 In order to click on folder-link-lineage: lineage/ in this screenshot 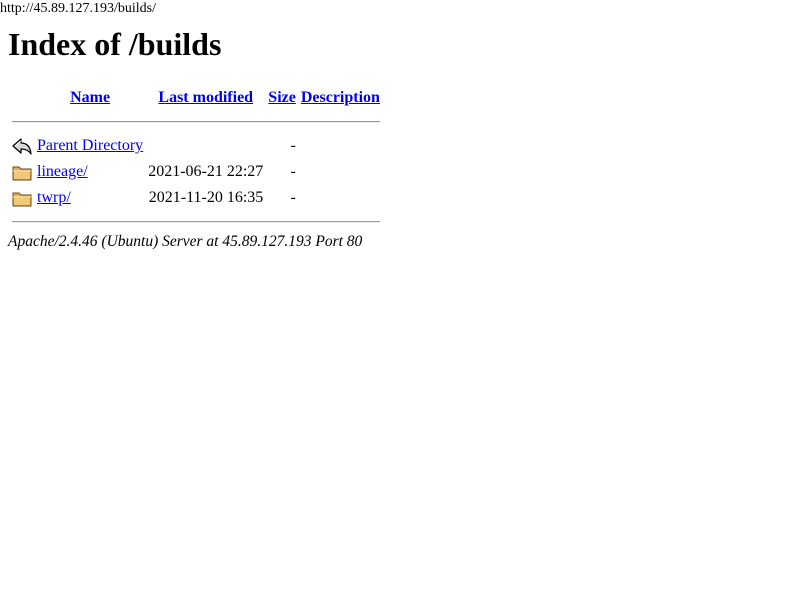, I will do `click(62, 171)`.